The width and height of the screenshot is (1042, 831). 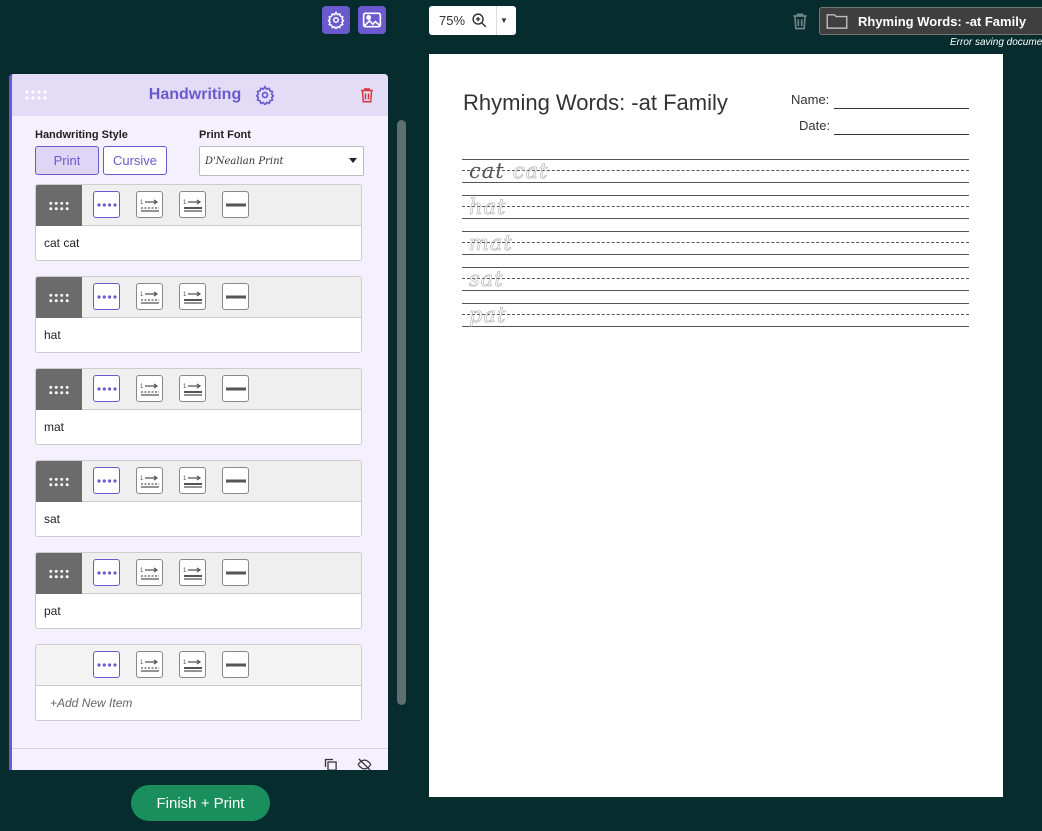 I want to click on list-item: 1 1 cat cat, so click(x=198, y=222).